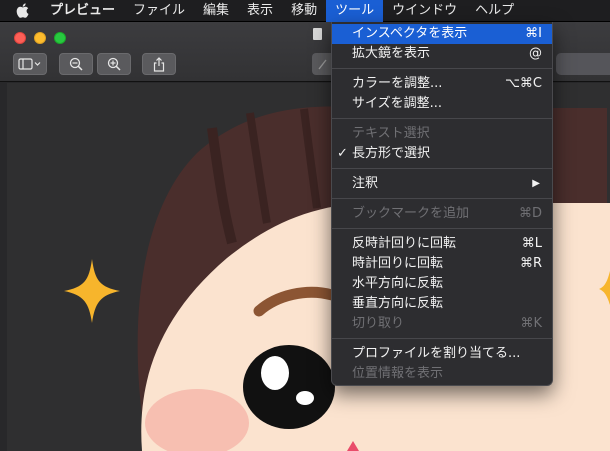  Describe the element at coordinates (391, 153) in the screenshot. I see `menu-item-label: 長方形で選択` at that location.